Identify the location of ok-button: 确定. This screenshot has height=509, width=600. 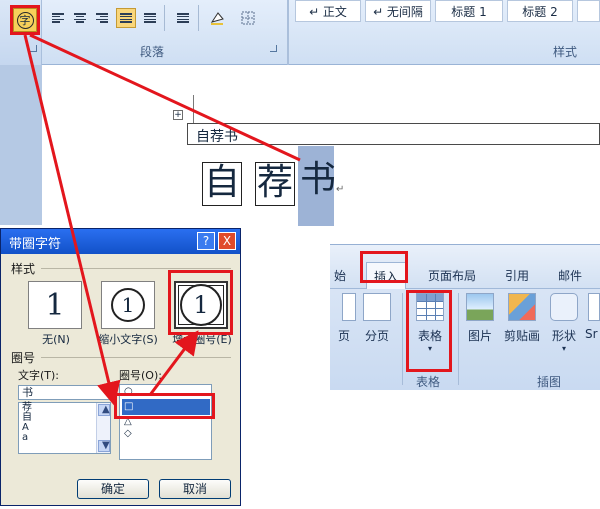
(113, 489).